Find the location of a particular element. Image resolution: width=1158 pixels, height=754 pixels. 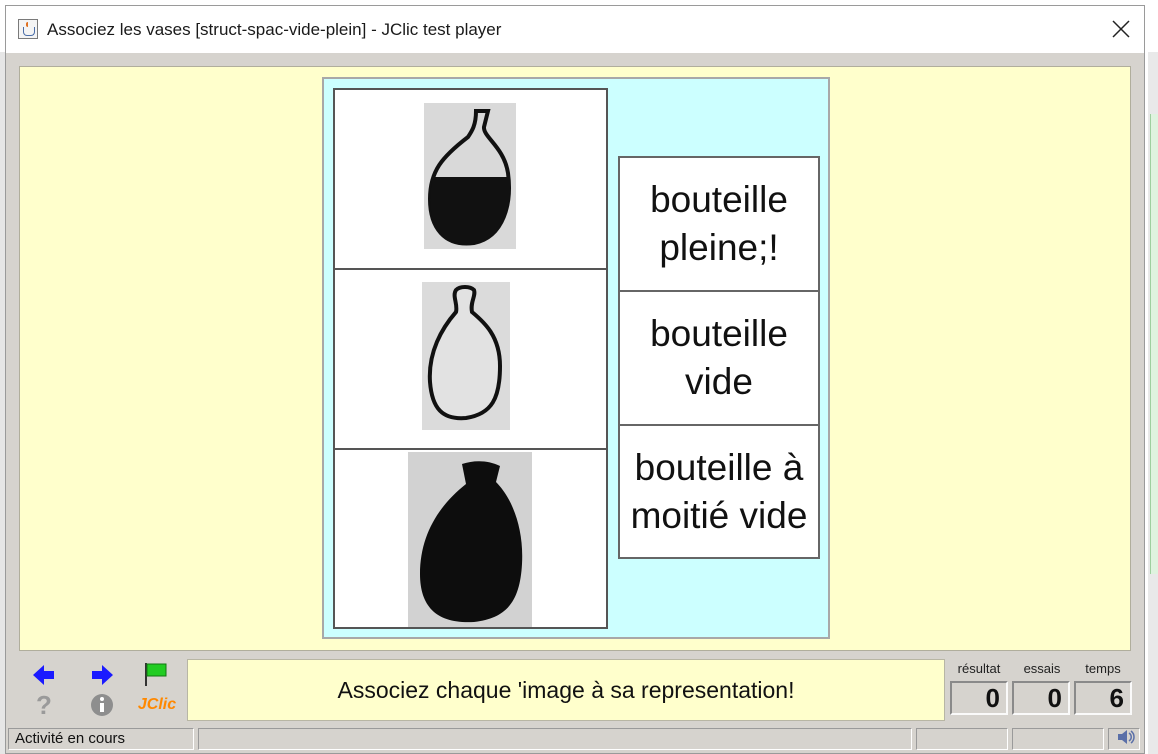

speaker-icon is located at coordinates (1126, 737).